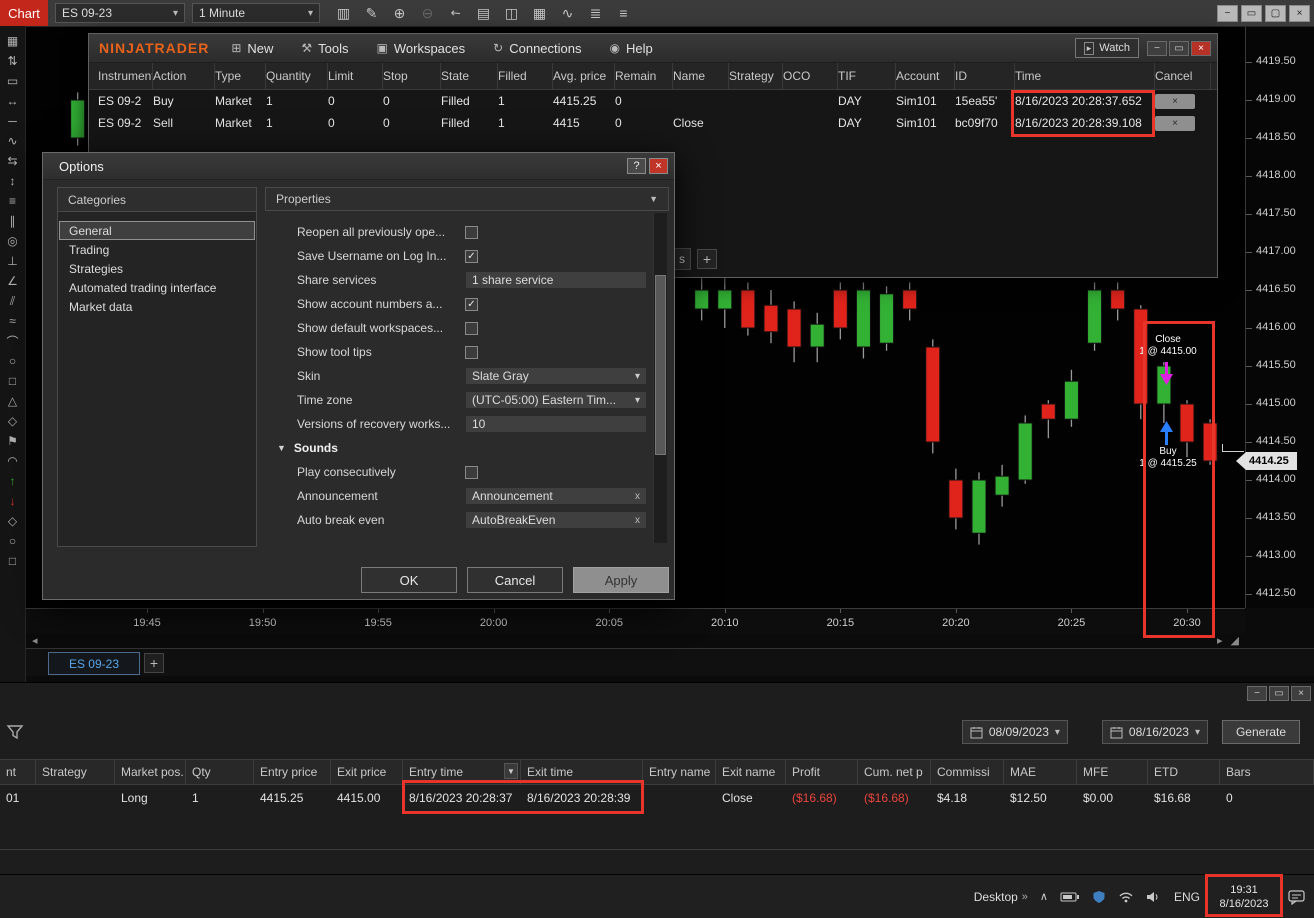 The image size is (1314, 918). Describe the element at coordinates (660, 365) in the screenshot. I see `scrollbar-thumb` at that location.